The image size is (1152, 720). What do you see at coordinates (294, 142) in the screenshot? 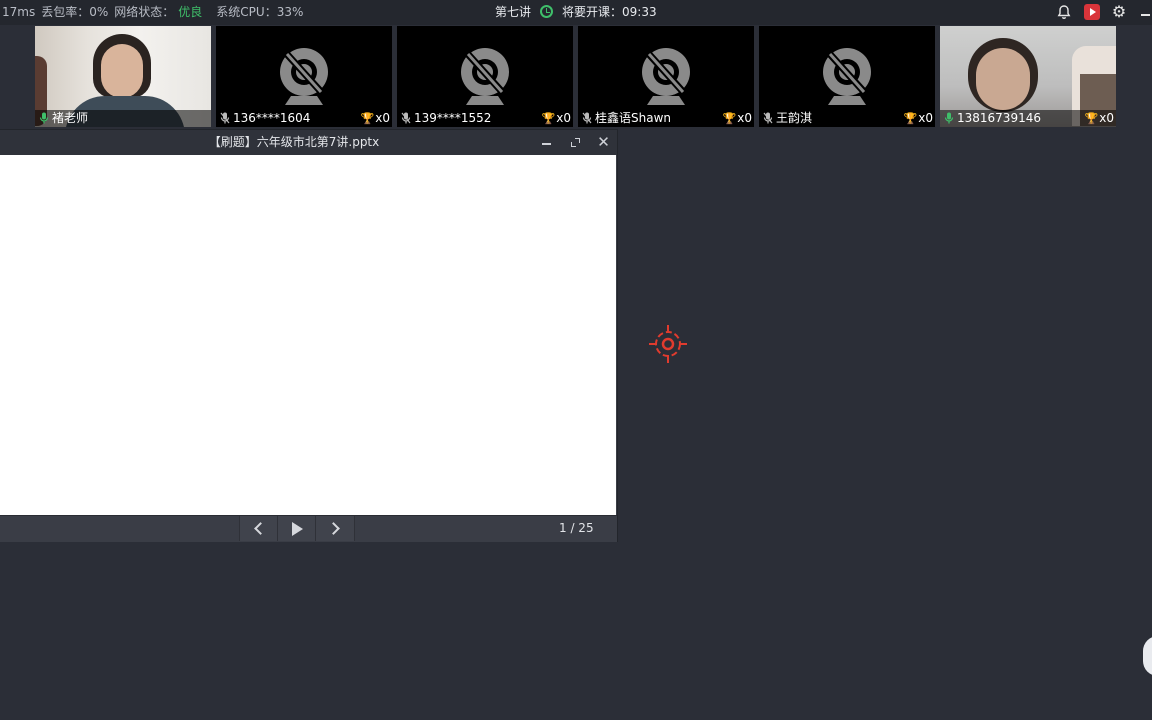
I see `document-title: 【刷题】六年级市北第7讲.pptx` at bounding box center [294, 142].